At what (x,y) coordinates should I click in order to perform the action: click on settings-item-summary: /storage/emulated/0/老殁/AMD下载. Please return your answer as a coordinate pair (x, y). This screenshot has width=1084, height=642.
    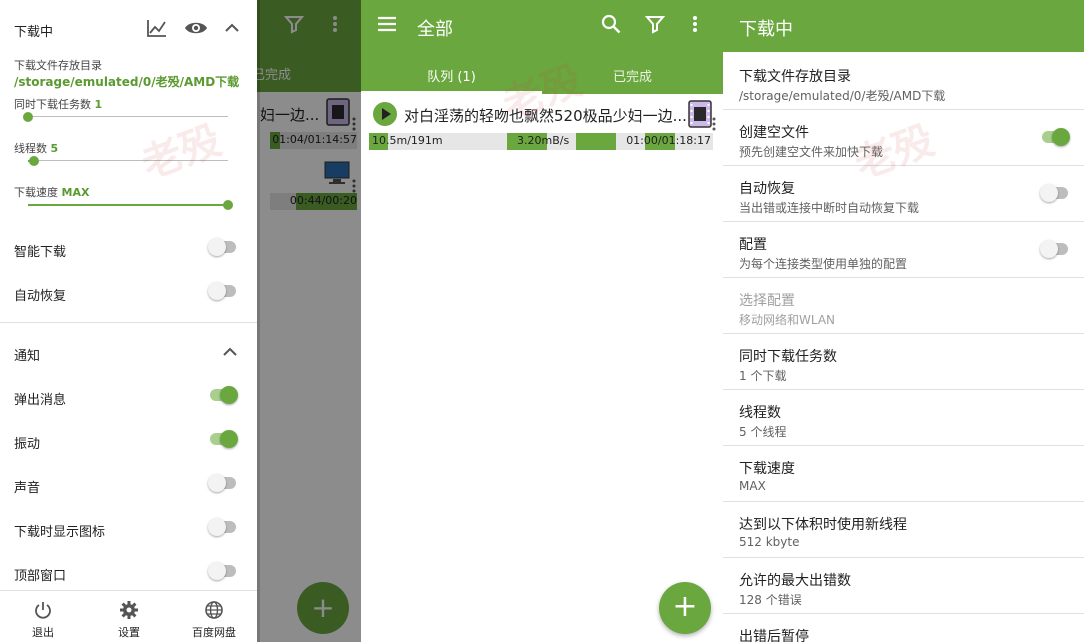
    Looking at the image, I should click on (842, 96).